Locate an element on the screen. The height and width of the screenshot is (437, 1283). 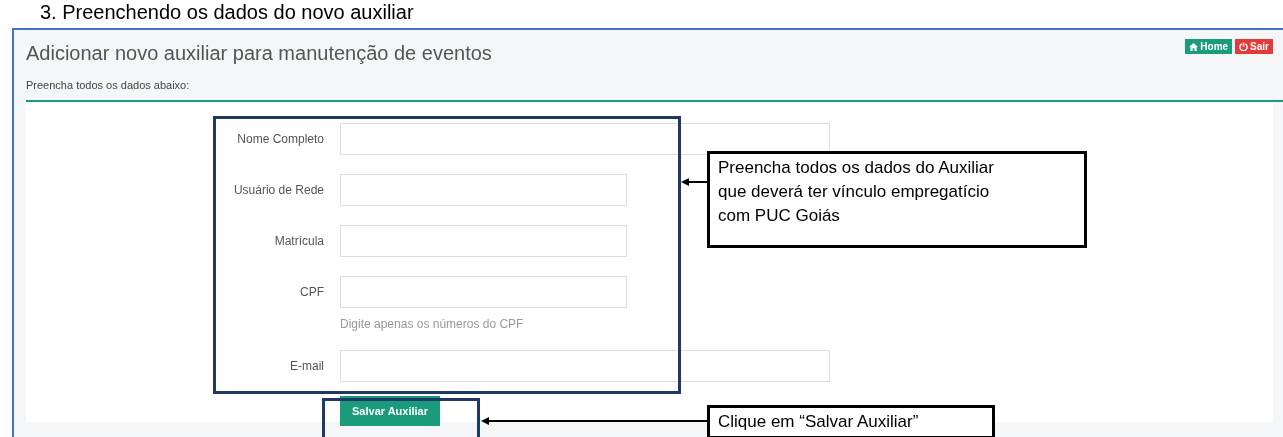
help-text: Digite apenas os números do CPF is located at coordinates (432, 324).